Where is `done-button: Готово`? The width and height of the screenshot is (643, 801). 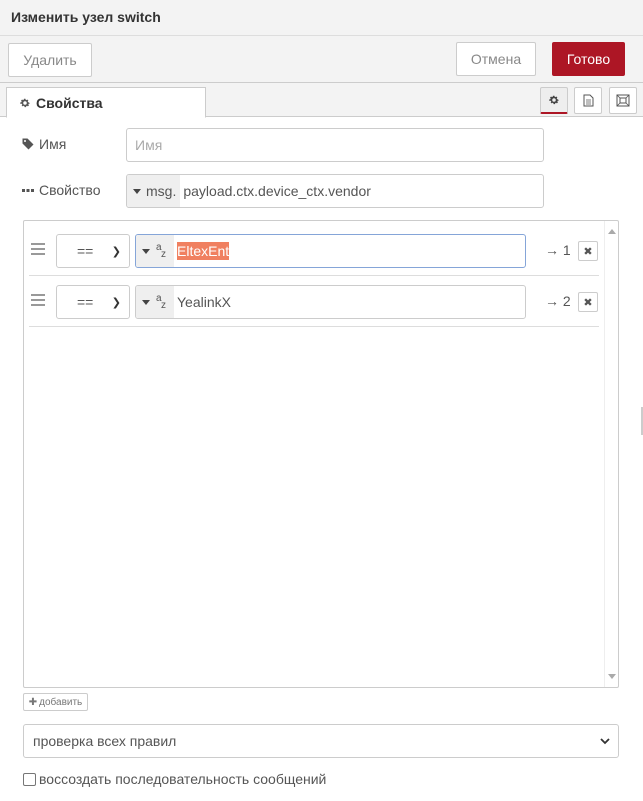
done-button: Готово is located at coordinates (588, 59).